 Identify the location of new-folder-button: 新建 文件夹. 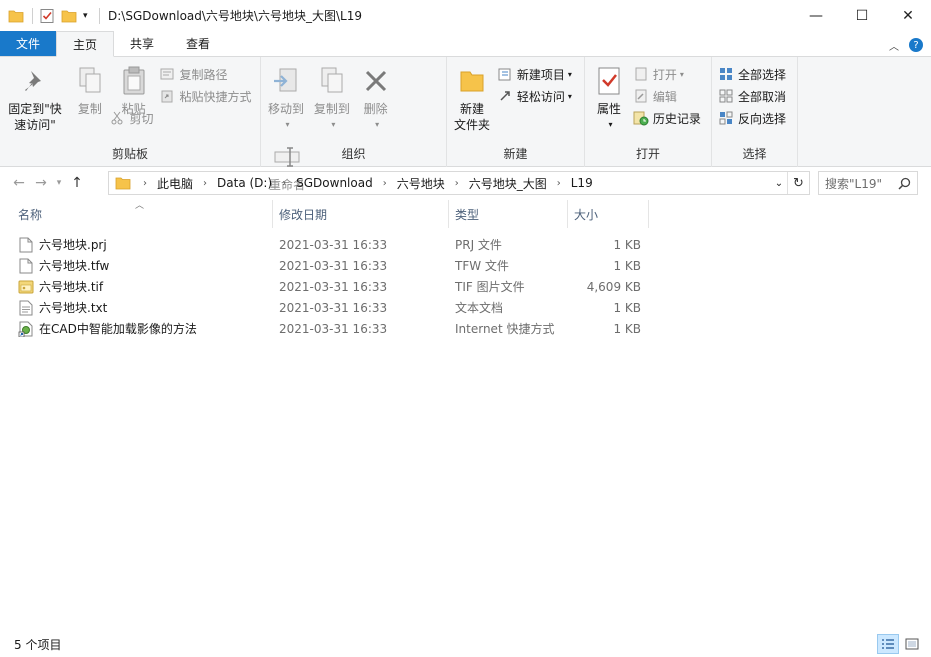
(472, 99).